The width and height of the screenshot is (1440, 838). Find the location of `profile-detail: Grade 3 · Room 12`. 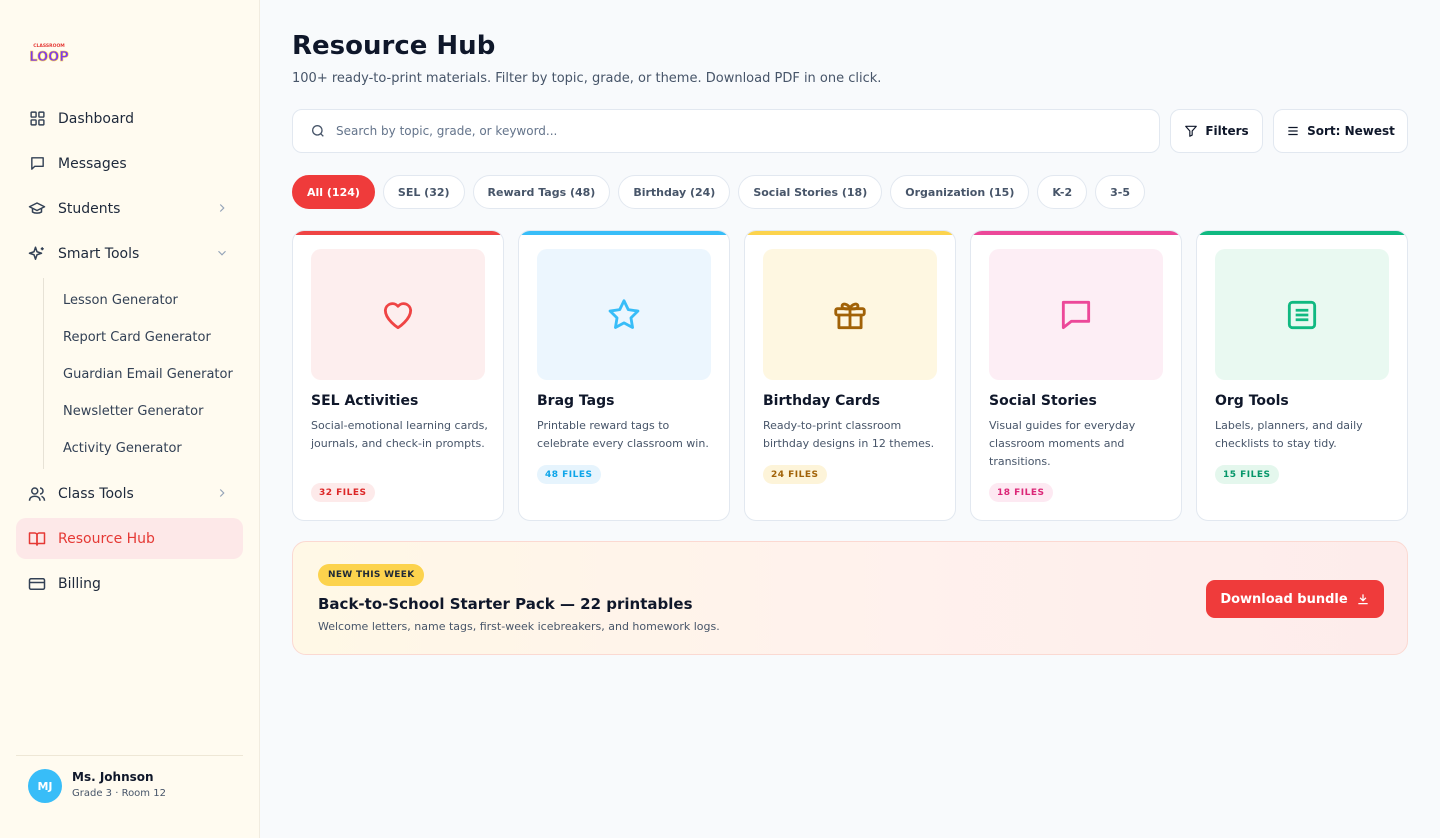

profile-detail: Grade 3 · Room 12 is located at coordinates (119, 793).